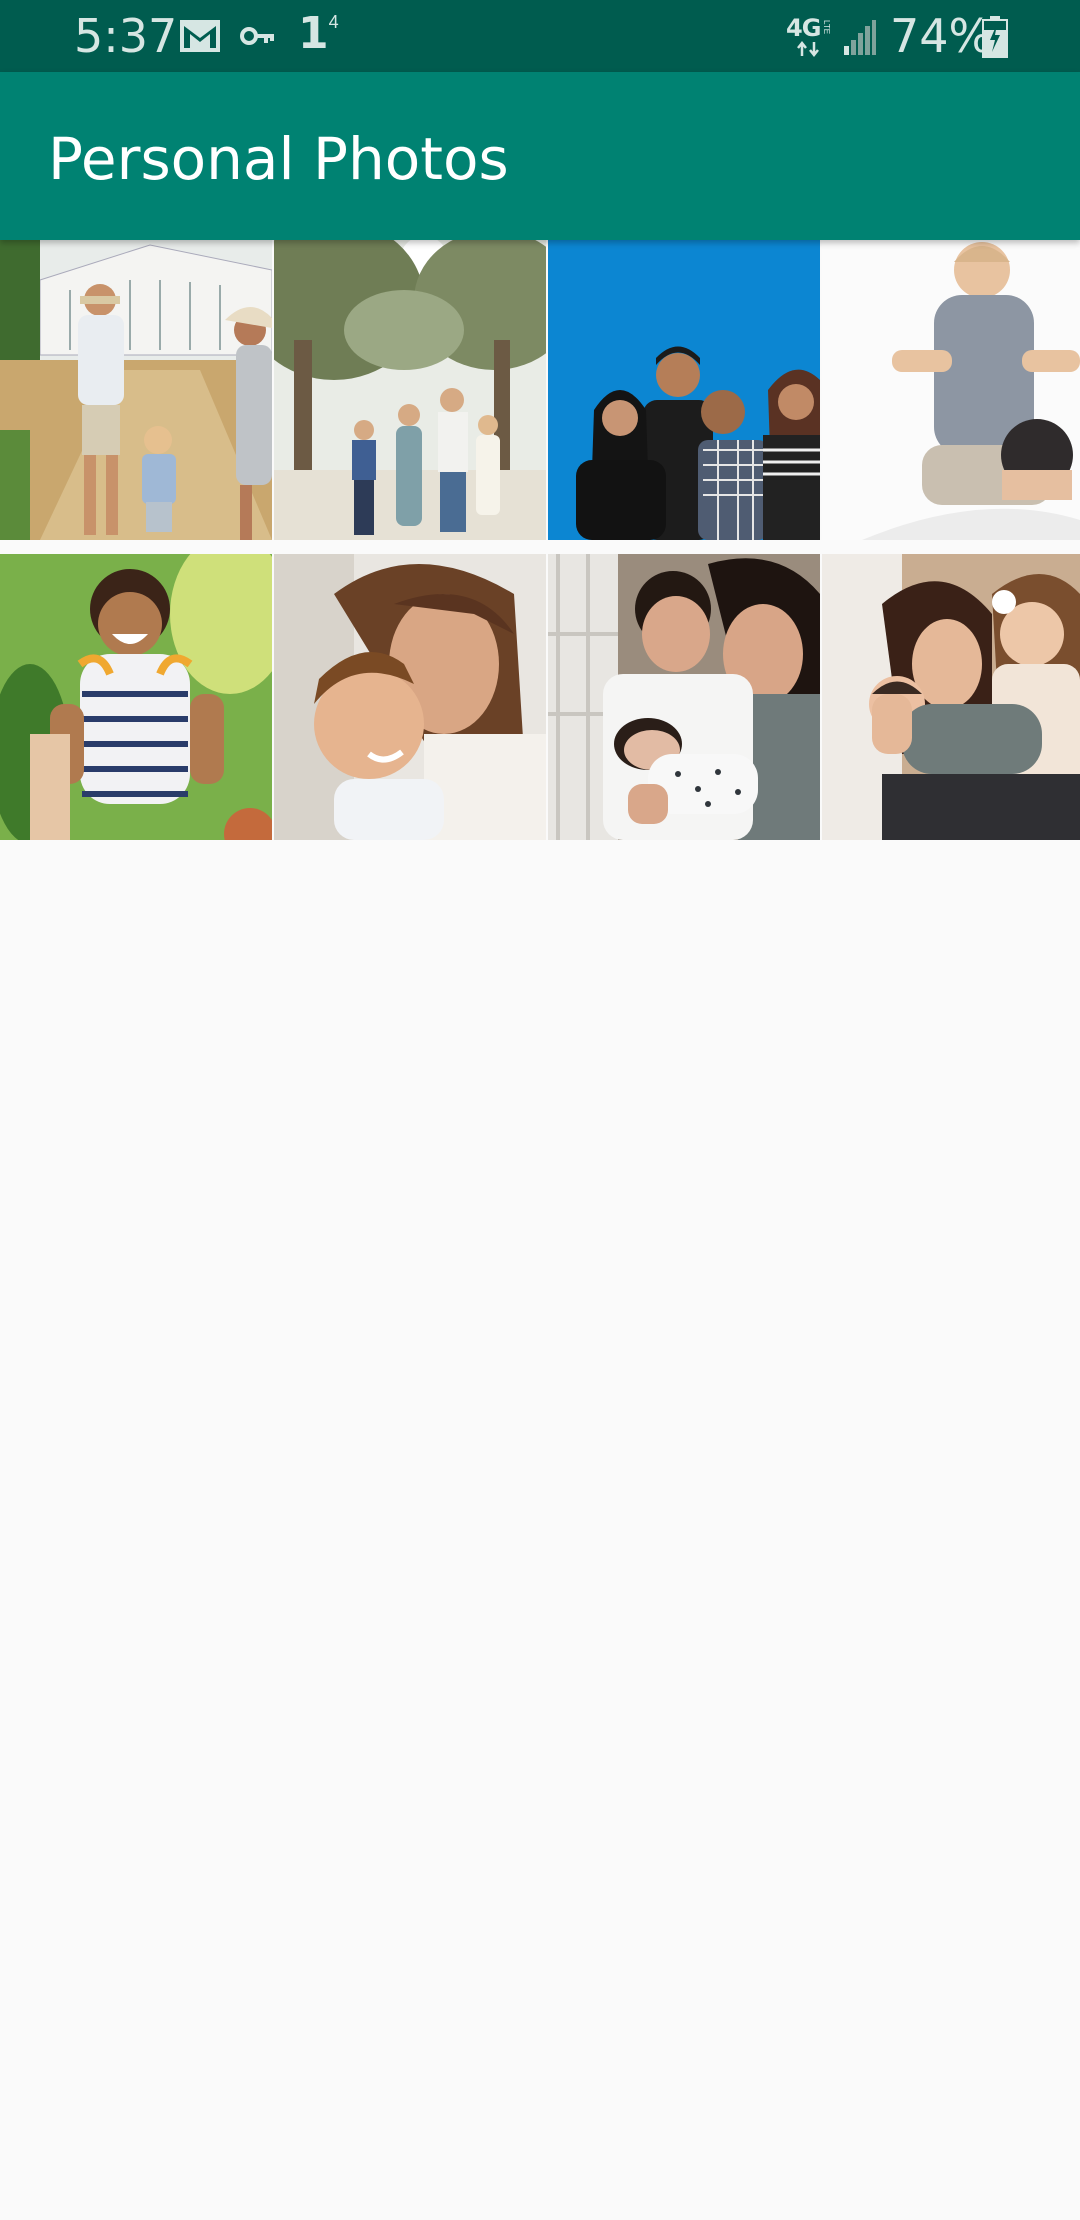 The width and height of the screenshot is (1080, 2220). Describe the element at coordinates (278, 159) in the screenshot. I see `page-title: Personal Photos` at that location.